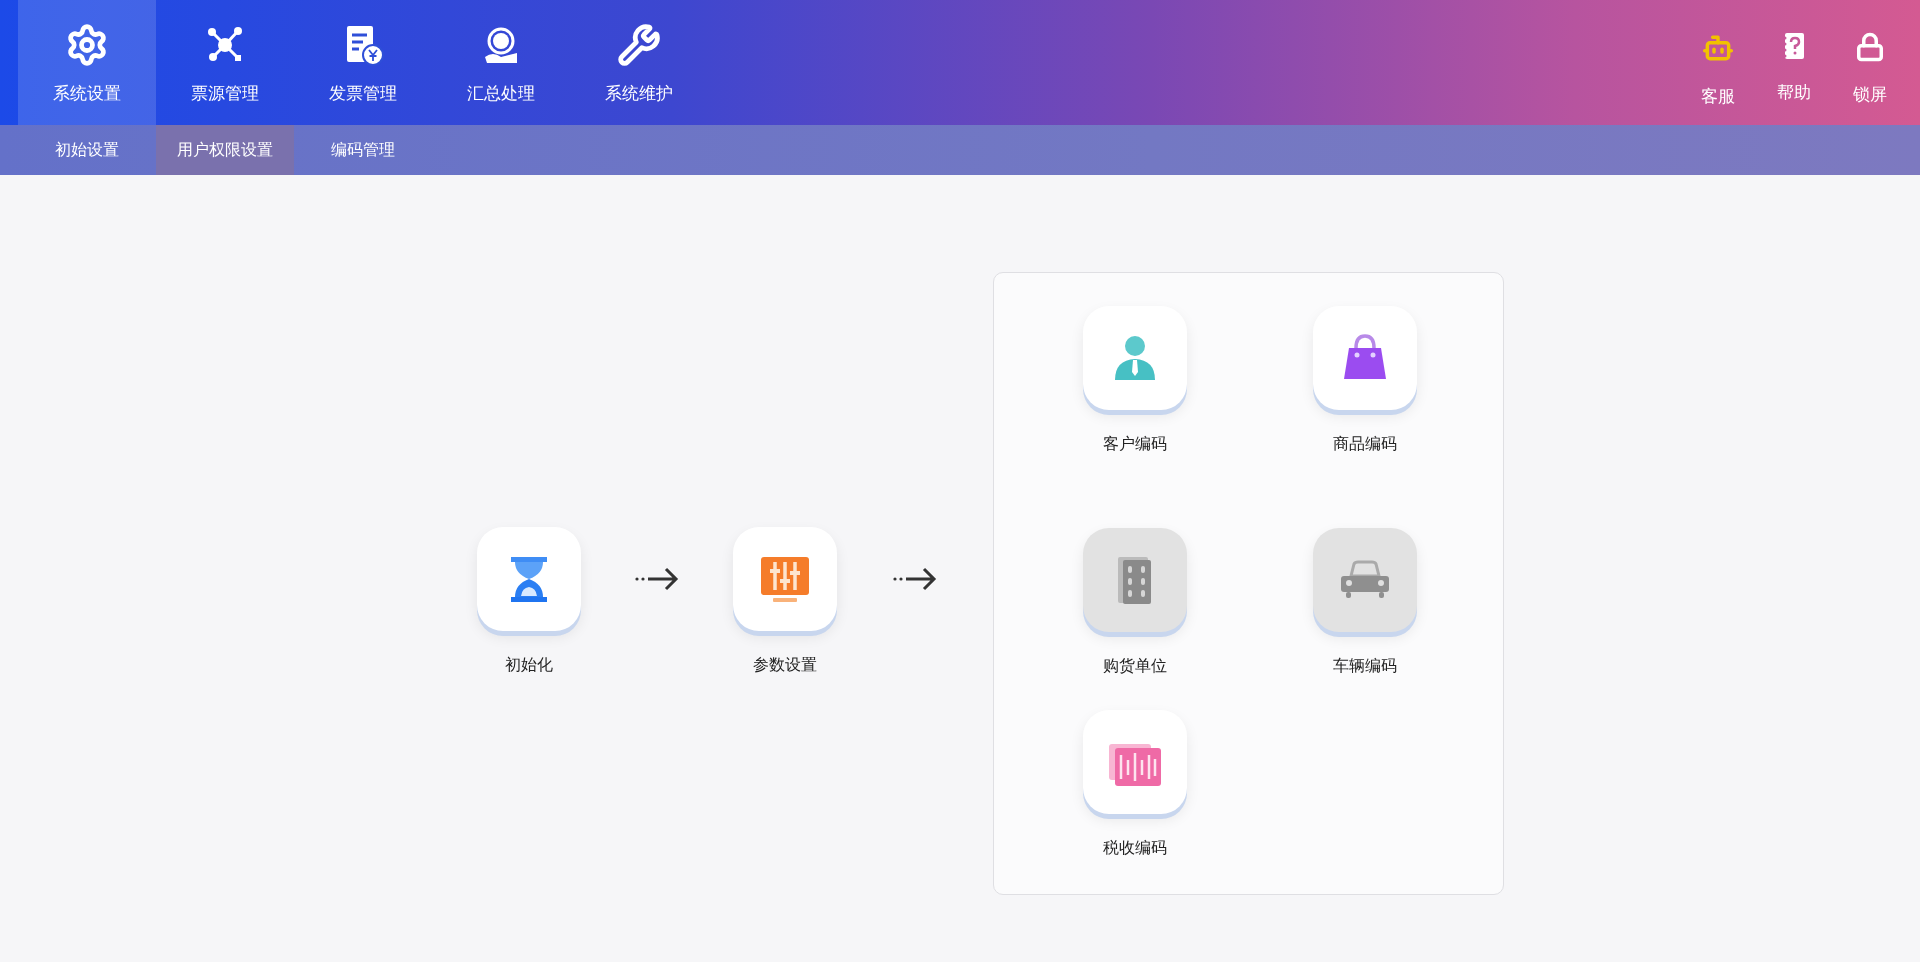 This screenshot has height=962, width=1920. I want to click on tile-label: 参数设置, so click(785, 665).